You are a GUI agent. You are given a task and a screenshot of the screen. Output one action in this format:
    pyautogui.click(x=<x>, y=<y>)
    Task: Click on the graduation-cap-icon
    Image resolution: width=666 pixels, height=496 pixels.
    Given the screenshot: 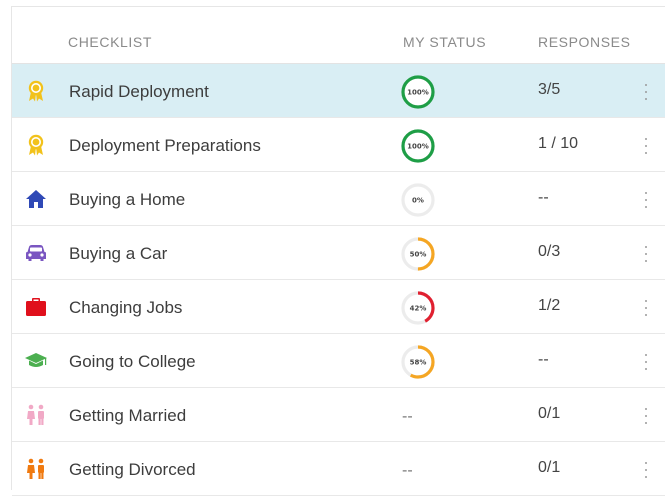 What is the action you would take?
    pyautogui.click(x=36, y=361)
    